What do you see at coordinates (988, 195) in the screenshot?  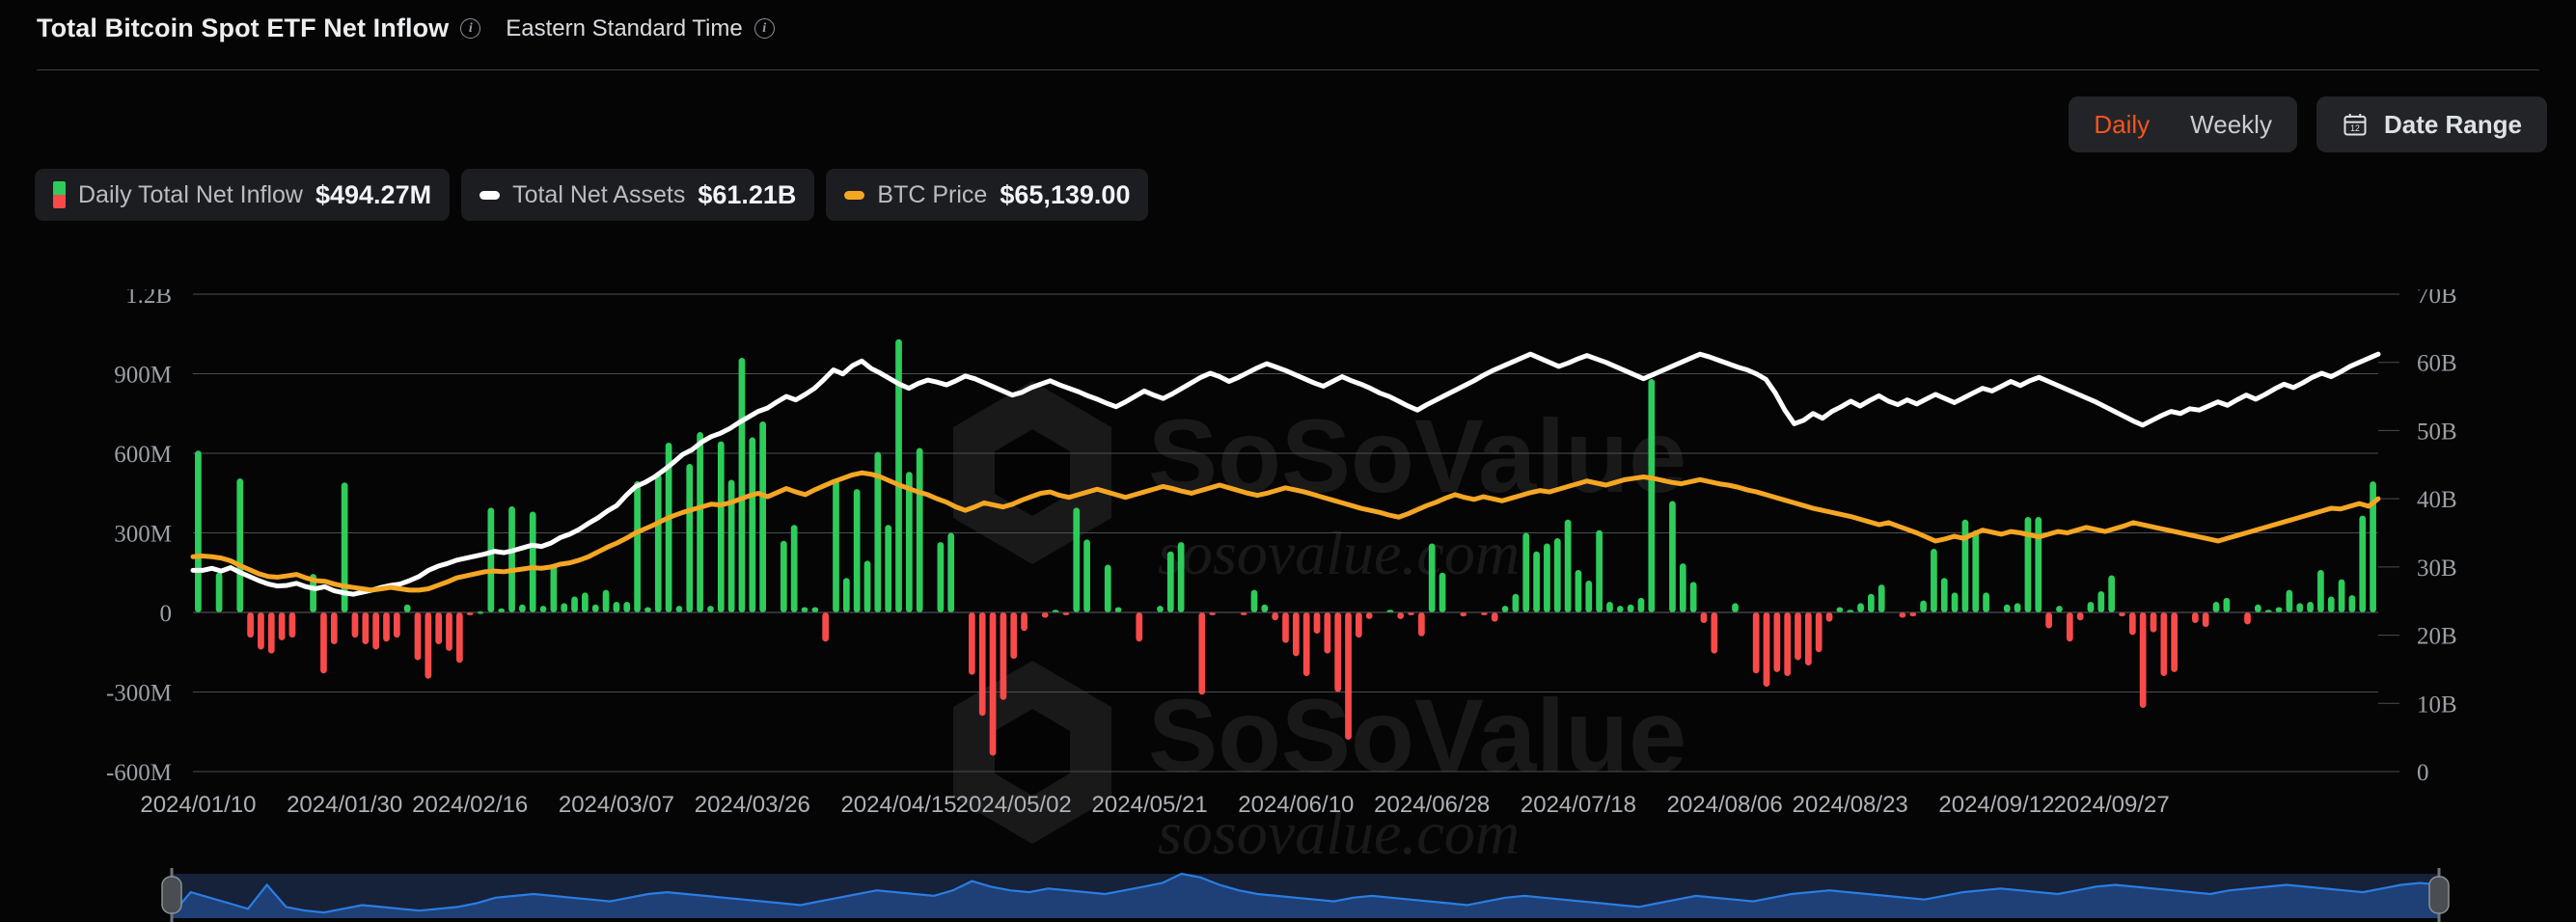 I see `legend-item-btc-price: BTC Price $65,139.00` at bounding box center [988, 195].